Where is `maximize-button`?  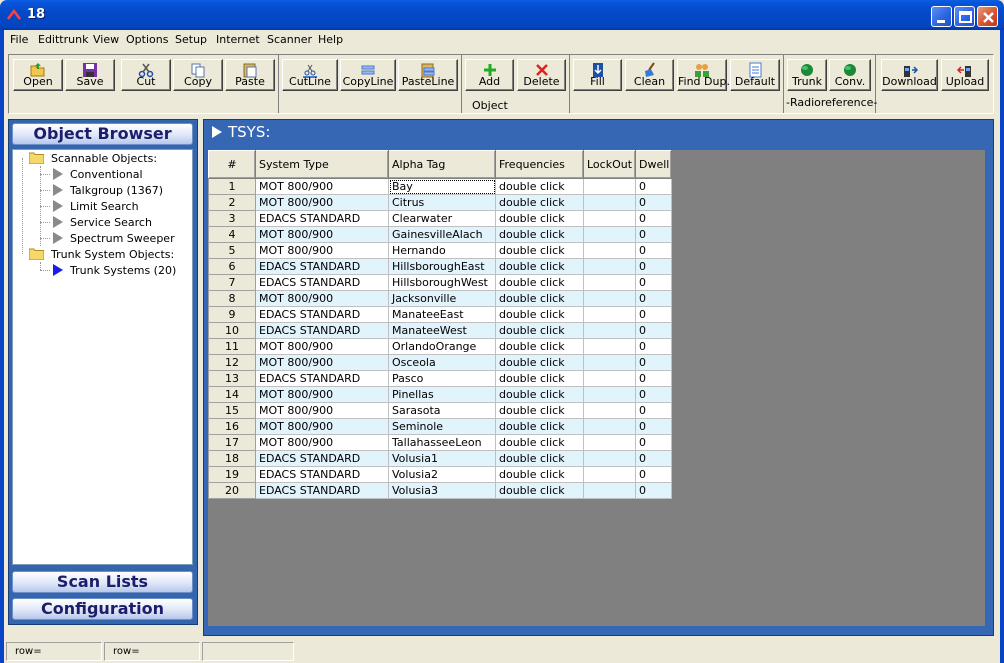
maximize-button is located at coordinates (964, 16).